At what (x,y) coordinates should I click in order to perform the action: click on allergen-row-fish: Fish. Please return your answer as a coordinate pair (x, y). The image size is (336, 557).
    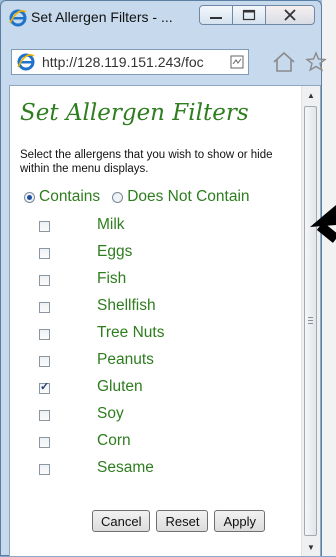
    Looking at the image, I should click on (155, 280).